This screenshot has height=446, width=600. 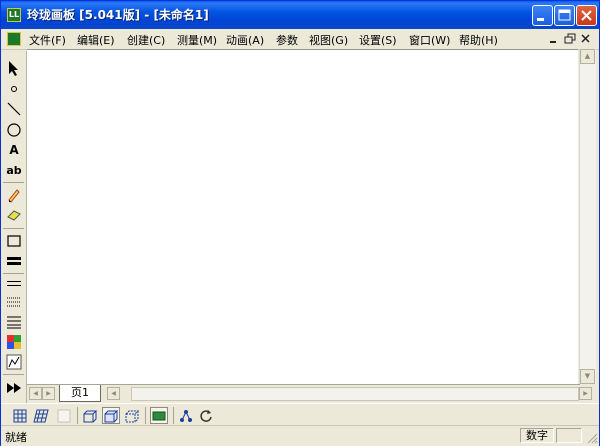 I want to click on page-tab-strip: ◀ ▶ 页1 ◀ ▶, so click(x=309, y=393).